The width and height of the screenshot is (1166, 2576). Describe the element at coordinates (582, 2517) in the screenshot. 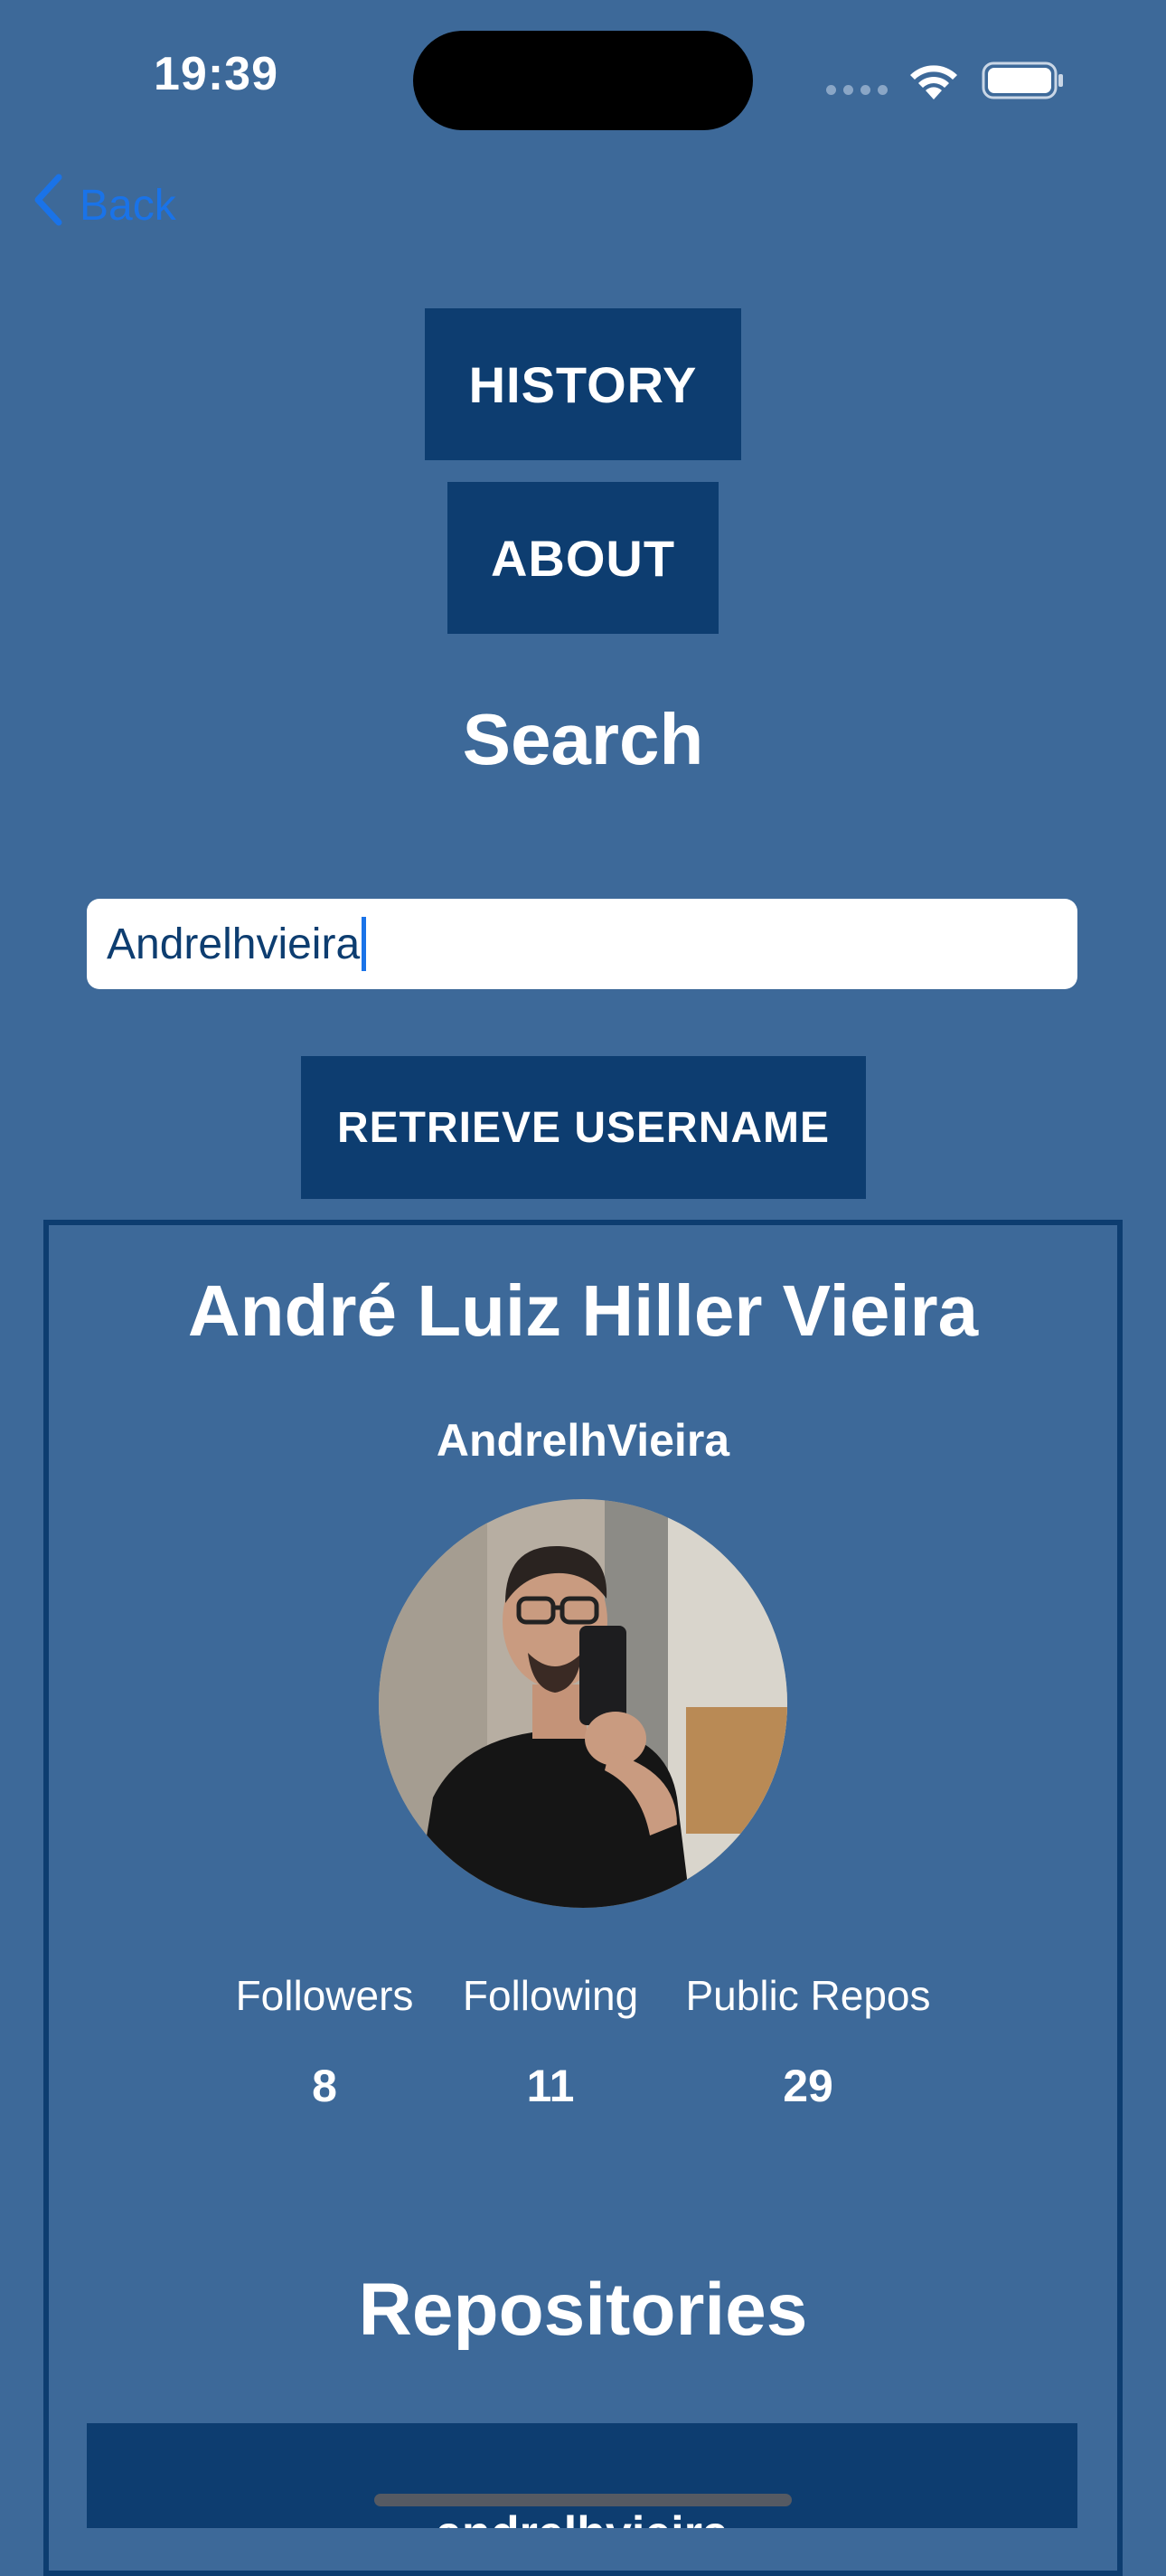

I see `repository-name: andrelhvieira` at that location.